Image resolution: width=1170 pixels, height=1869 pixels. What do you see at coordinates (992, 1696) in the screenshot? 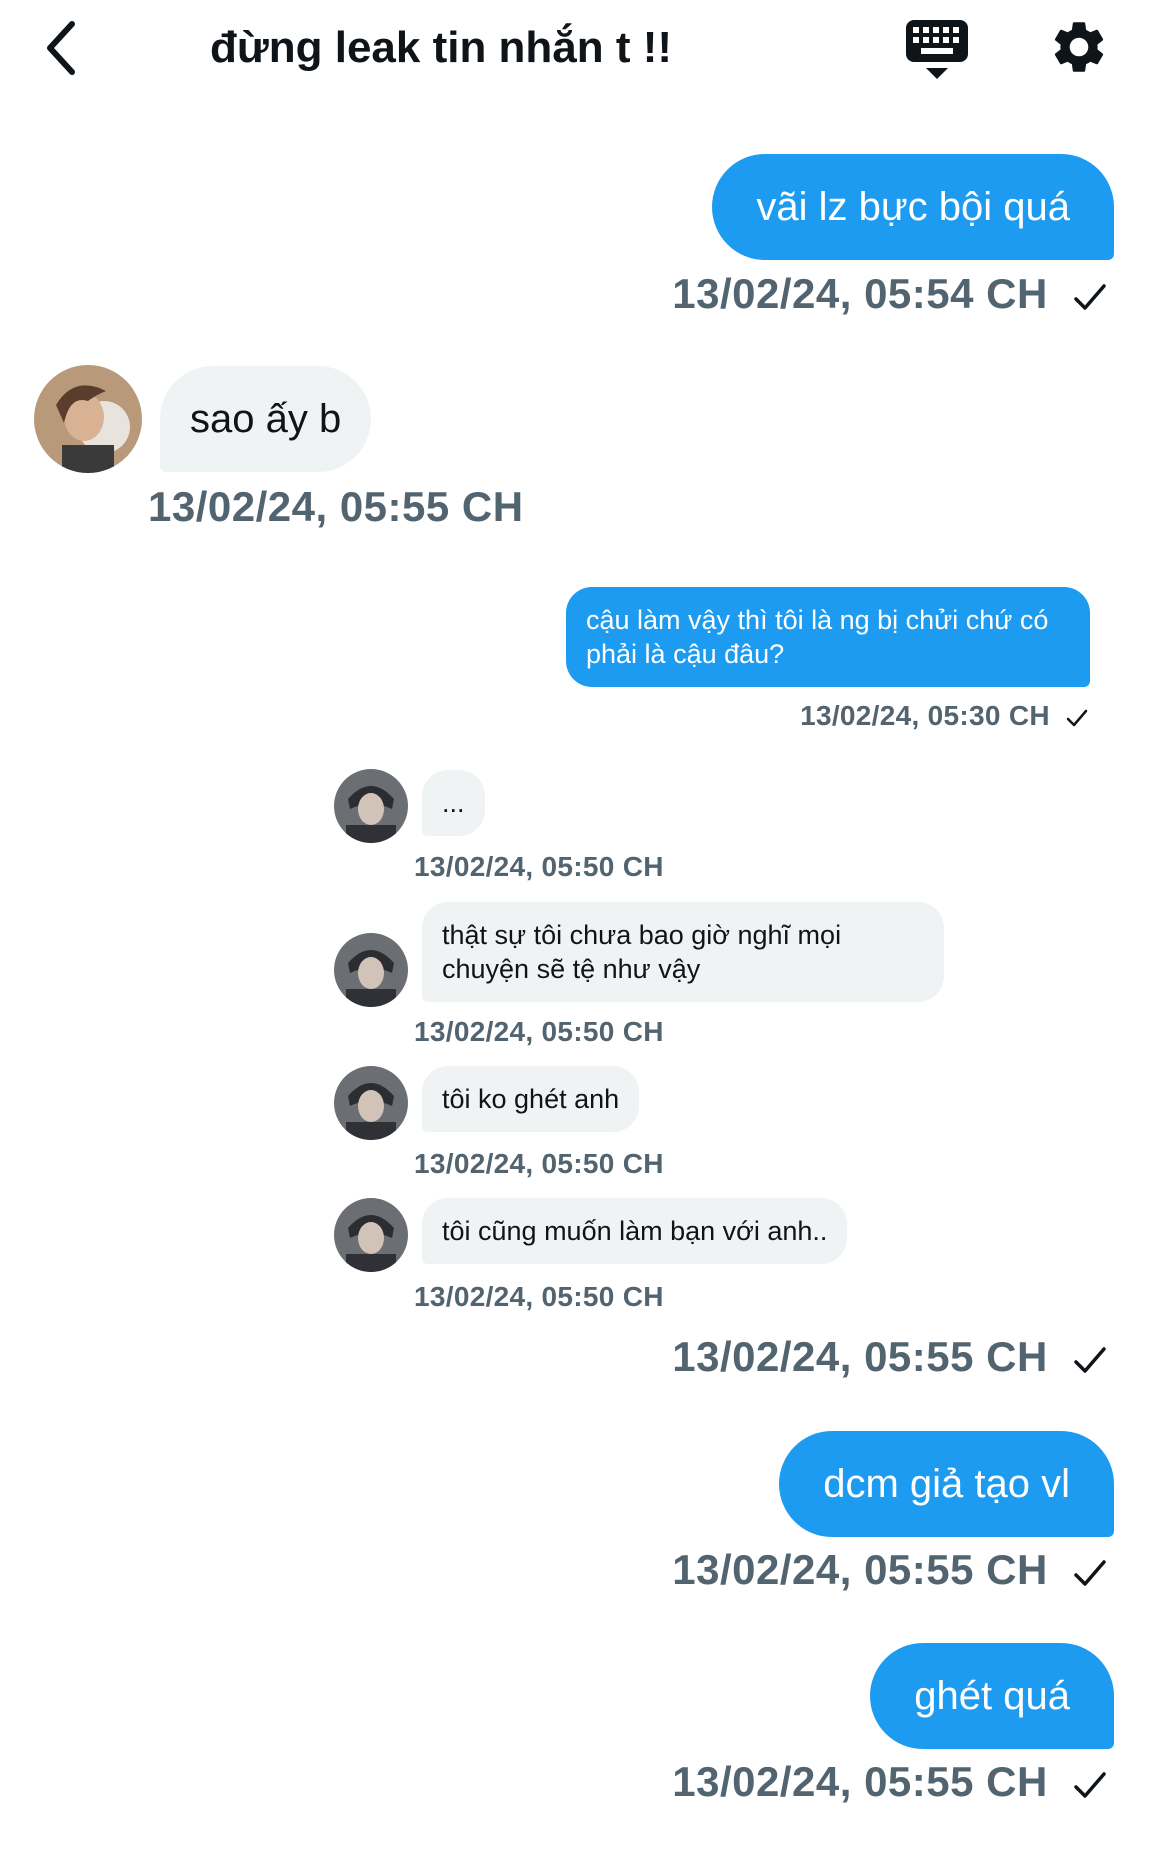
I see `message-bubble-outgoing: ghét quá` at bounding box center [992, 1696].